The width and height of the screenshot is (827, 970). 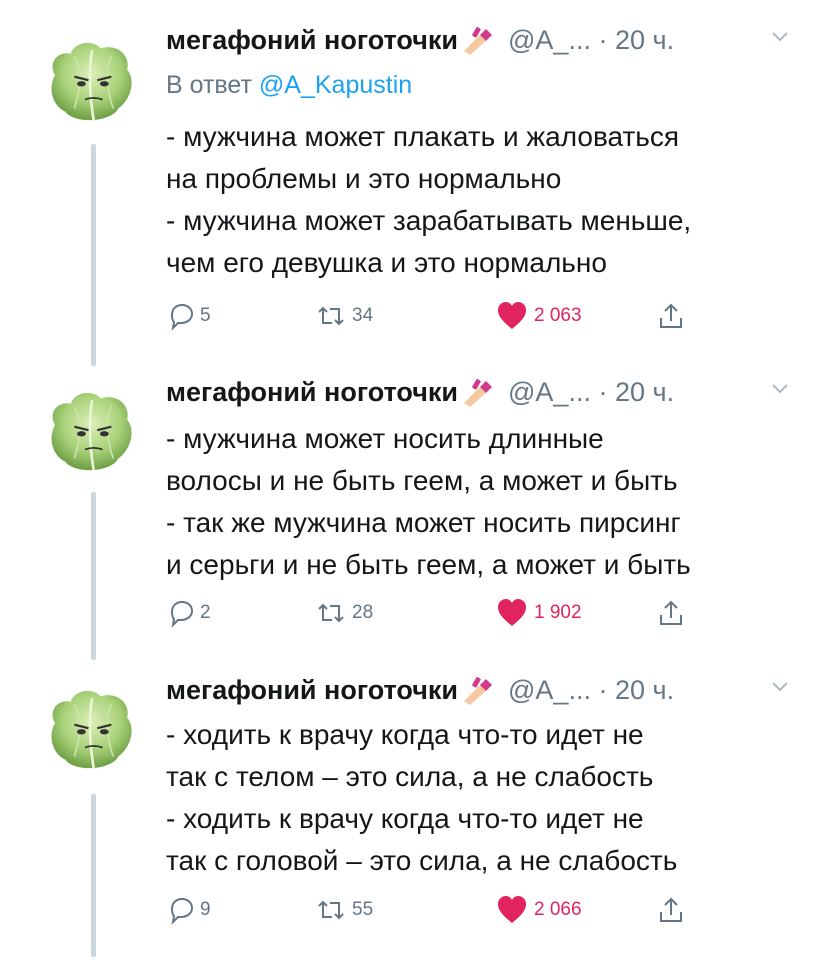 What do you see at coordinates (558, 315) in the screenshot?
I see `like-count: 2 063` at bounding box center [558, 315].